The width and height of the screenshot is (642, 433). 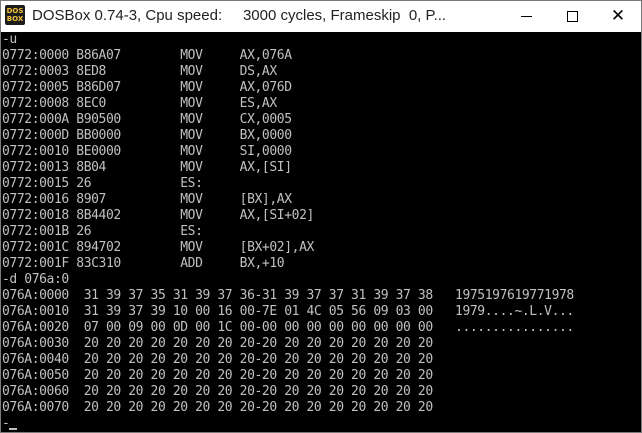 What do you see at coordinates (147, 119) in the screenshot?
I see `terminal-line: 0772:000A B90500 MOV CX,0005` at bounding box center [147, 119].